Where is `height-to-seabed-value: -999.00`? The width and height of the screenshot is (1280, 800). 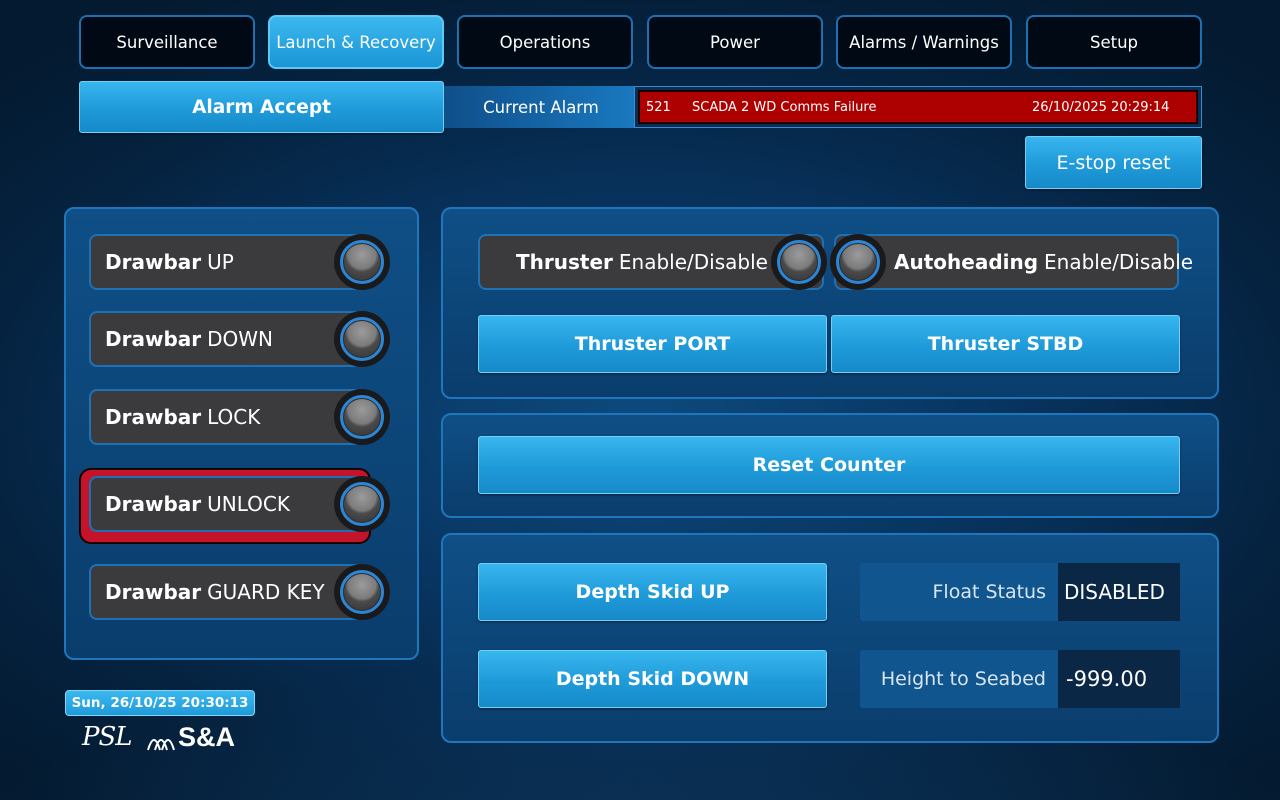 height-to-seabed-value: -999.00 is located at coordinates (1119, 679).